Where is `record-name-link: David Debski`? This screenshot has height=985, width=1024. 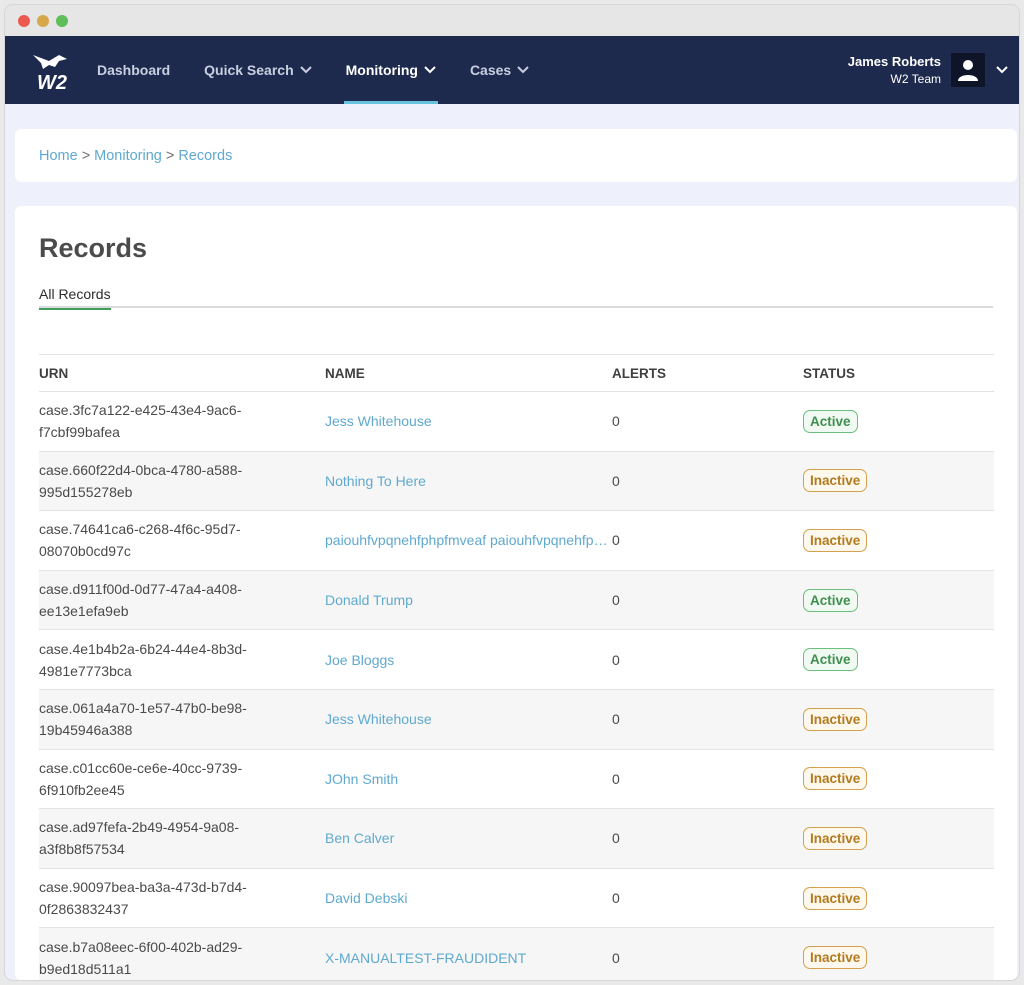
record-name-link: David Debski is located at coordinates (366, 898).